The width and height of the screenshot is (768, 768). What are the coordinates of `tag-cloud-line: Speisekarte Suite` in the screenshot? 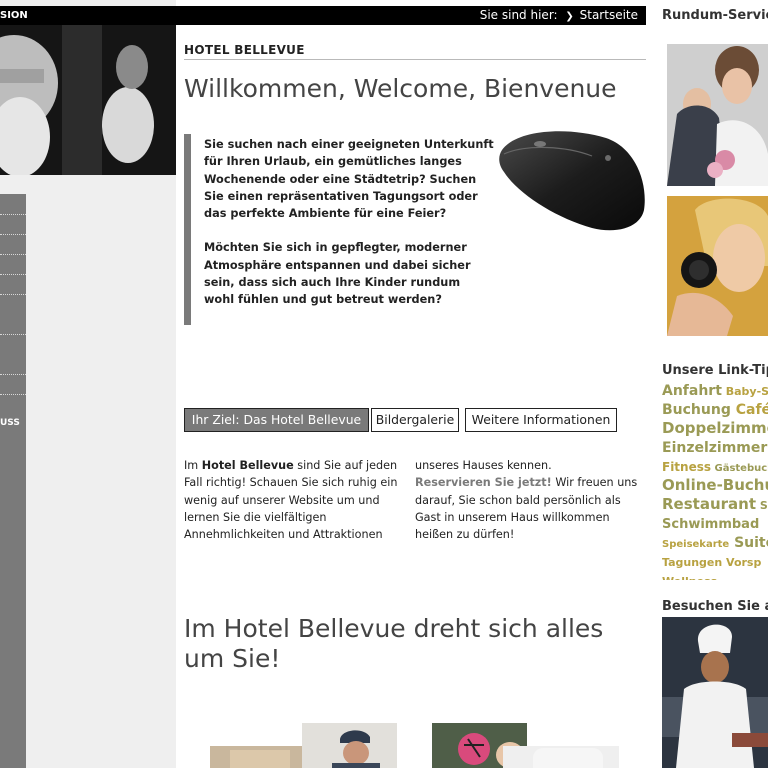 It's located at (715, 541).